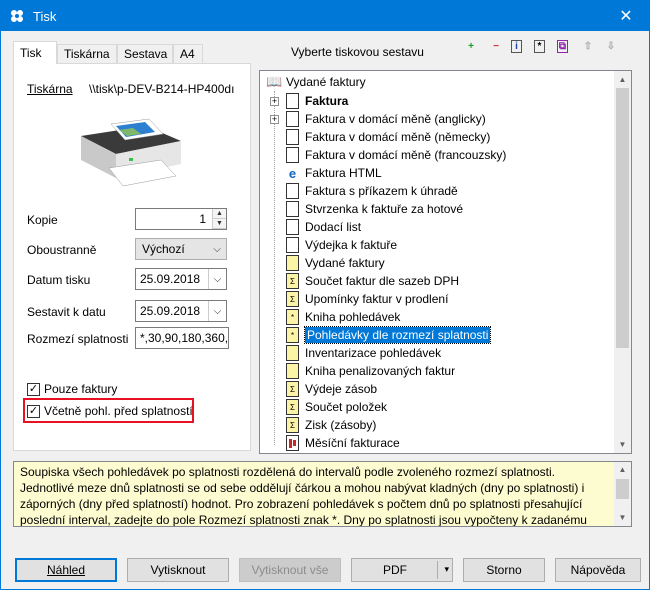  Describe the element at coordinates (446, 569) in the screenshot. I see `chevron-down-icon: ▾` at that location.